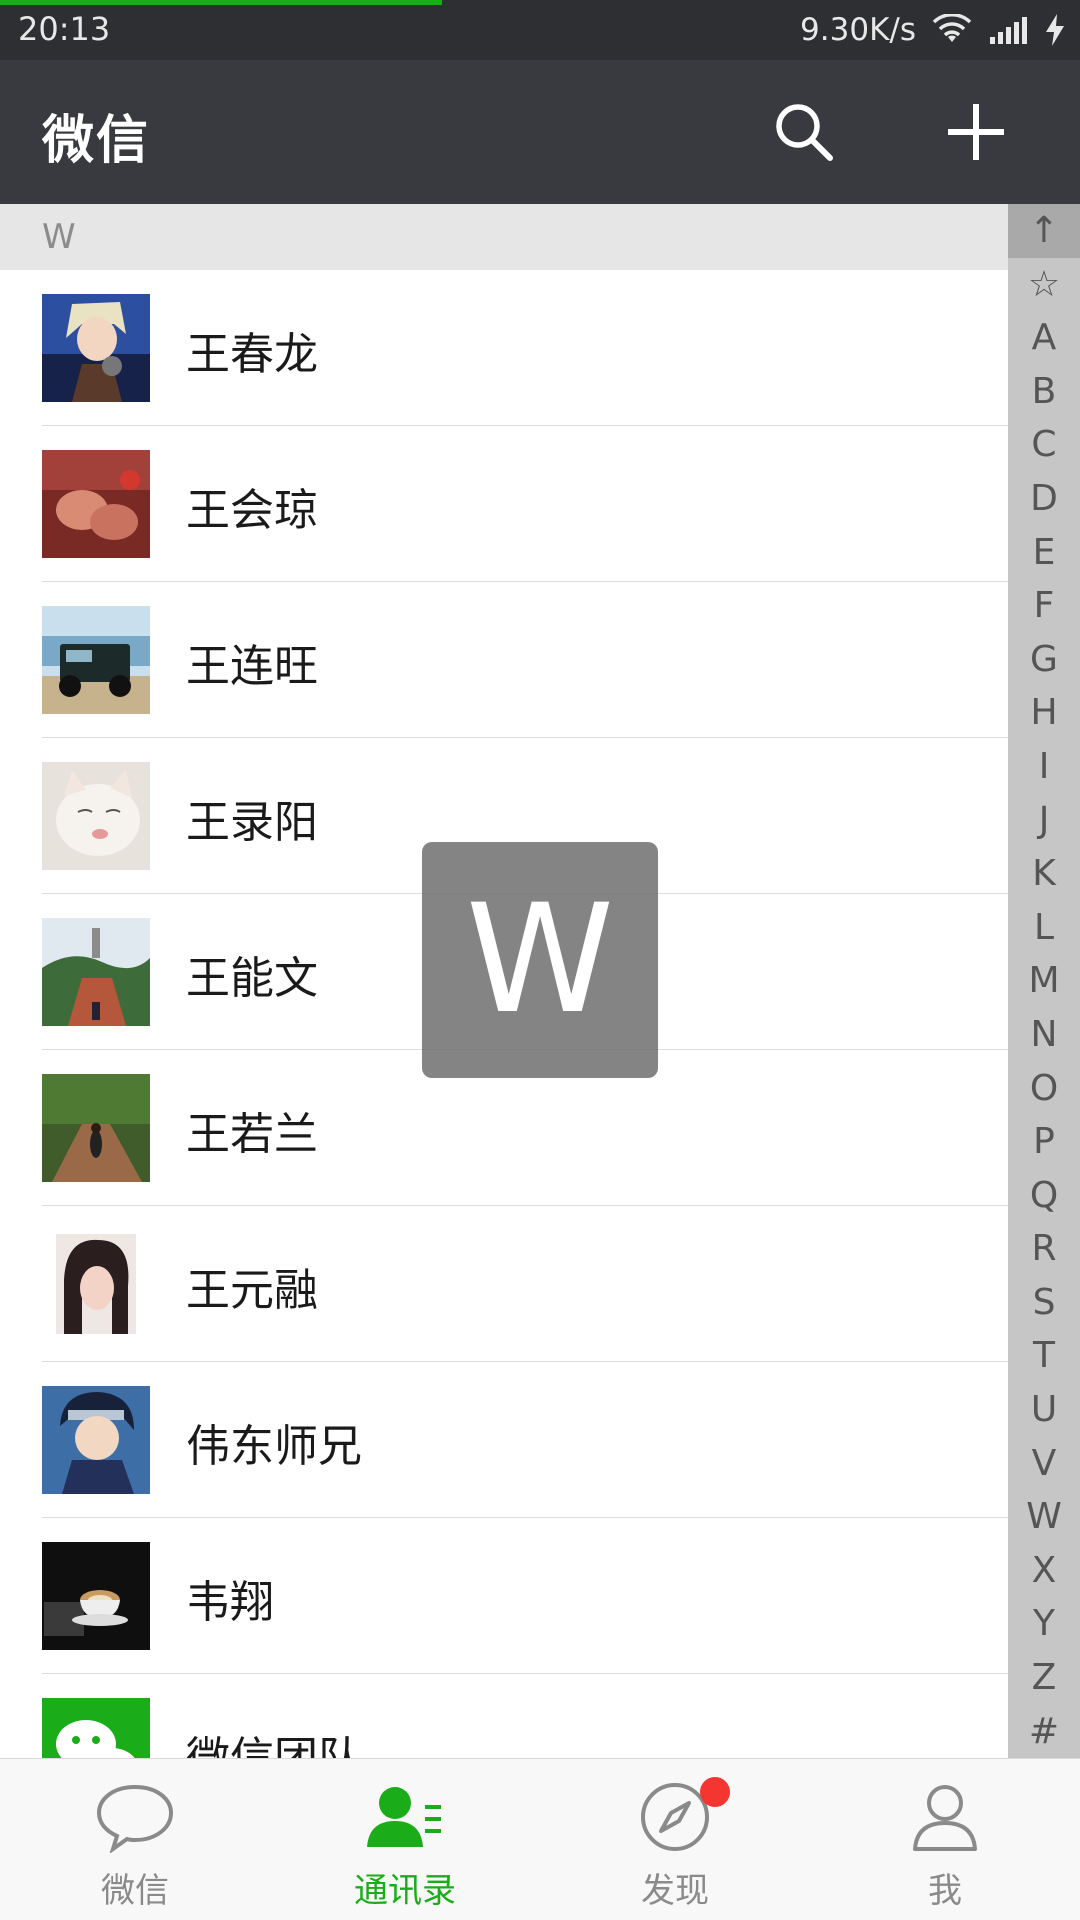 The image size is (1080, 1920). I want to click on contact-name: 王若兰, so click(252, 1134).